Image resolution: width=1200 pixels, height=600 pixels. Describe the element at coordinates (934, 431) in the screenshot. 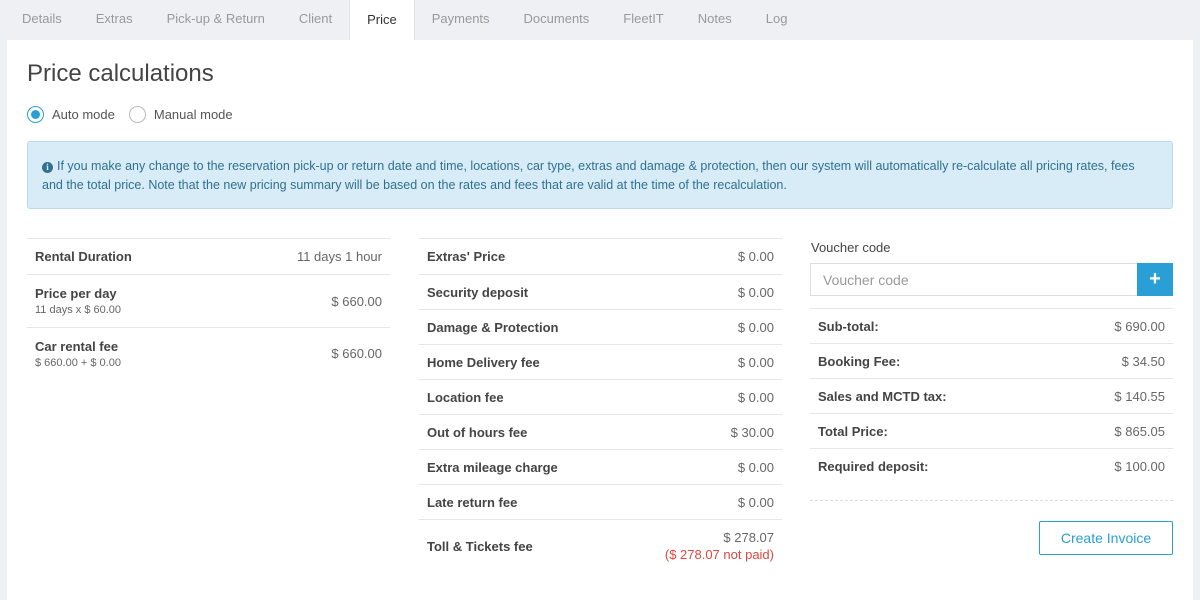

I see `total-price-label: Total Price:` at that location.